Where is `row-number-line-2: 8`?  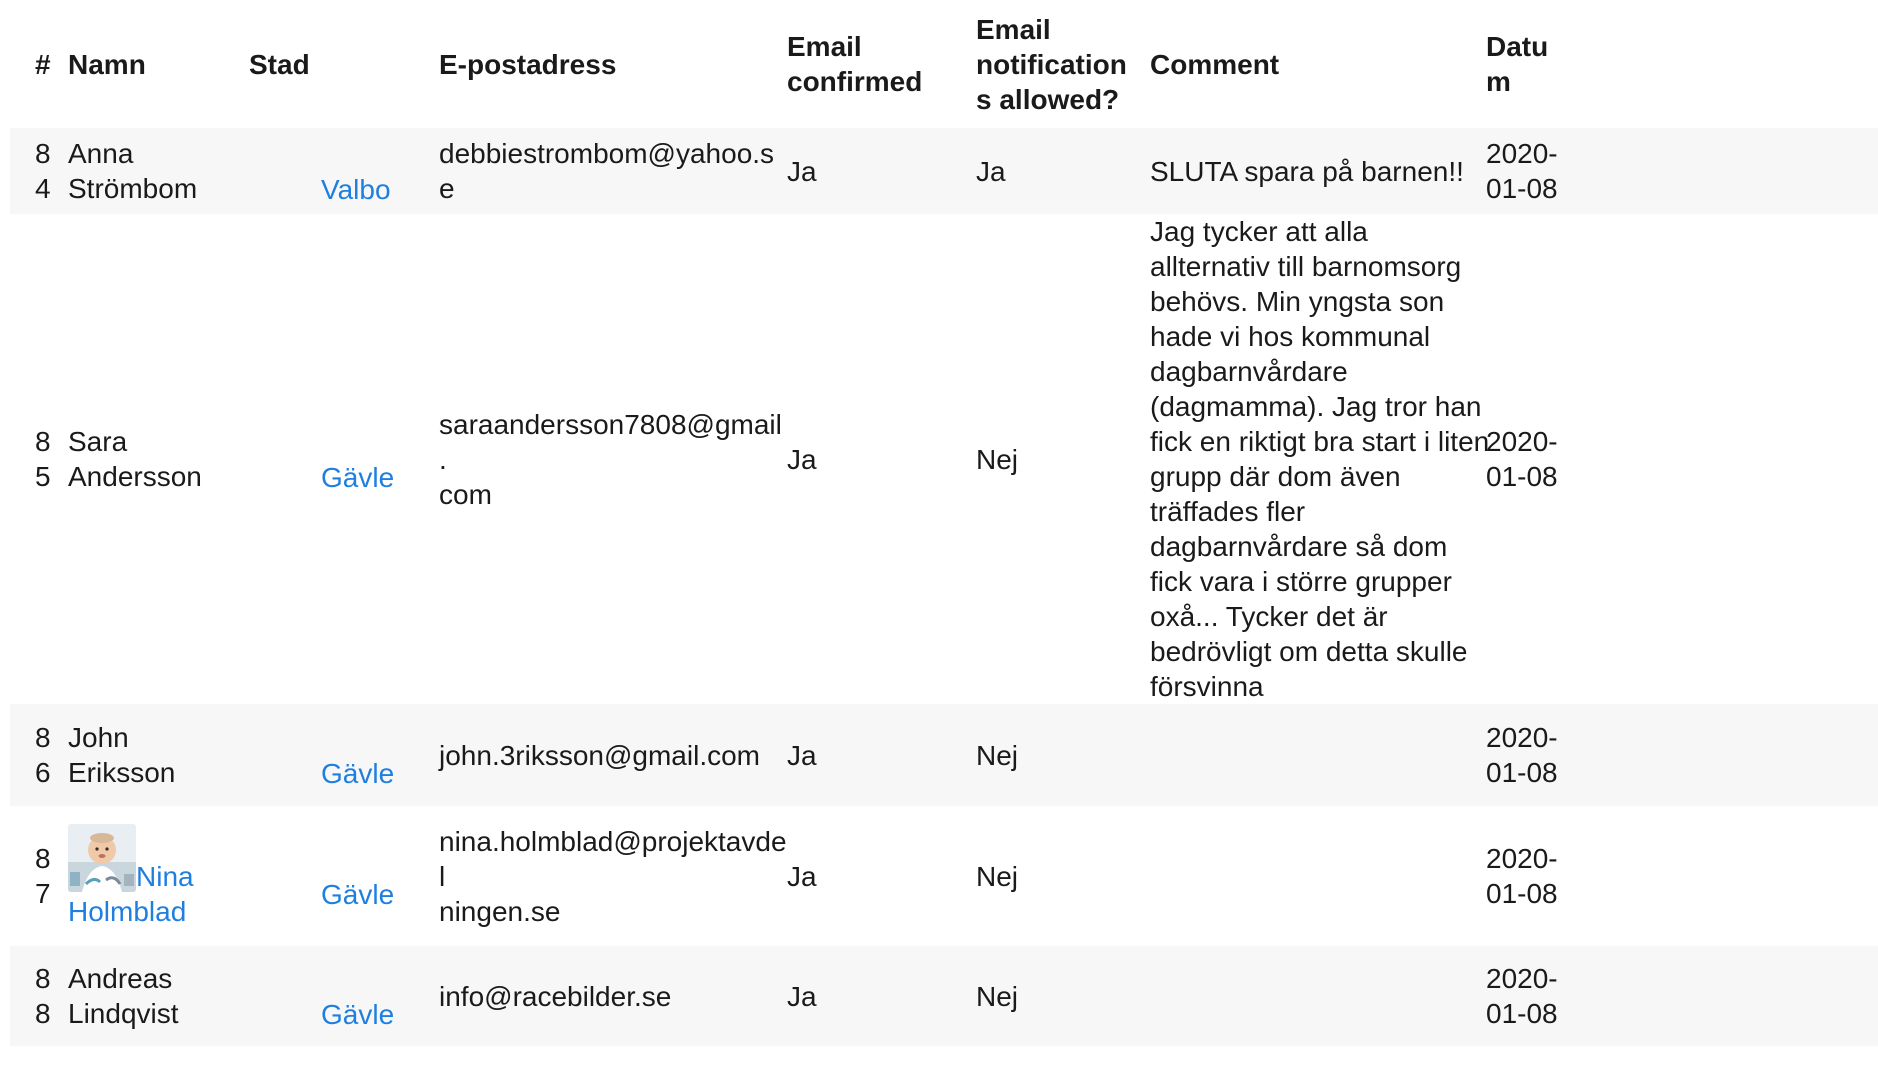 row-number-line-2: 8 is located at coordinates (43, 1013).